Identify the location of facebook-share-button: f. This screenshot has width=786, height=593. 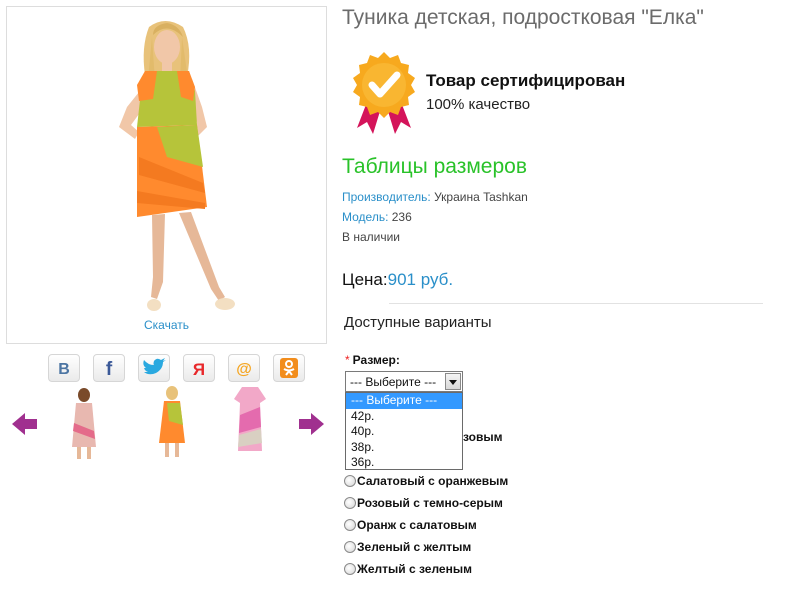
(109, 368).